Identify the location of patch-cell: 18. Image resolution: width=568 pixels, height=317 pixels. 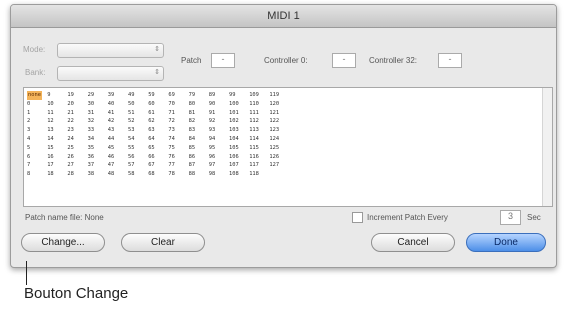
(50, 174).